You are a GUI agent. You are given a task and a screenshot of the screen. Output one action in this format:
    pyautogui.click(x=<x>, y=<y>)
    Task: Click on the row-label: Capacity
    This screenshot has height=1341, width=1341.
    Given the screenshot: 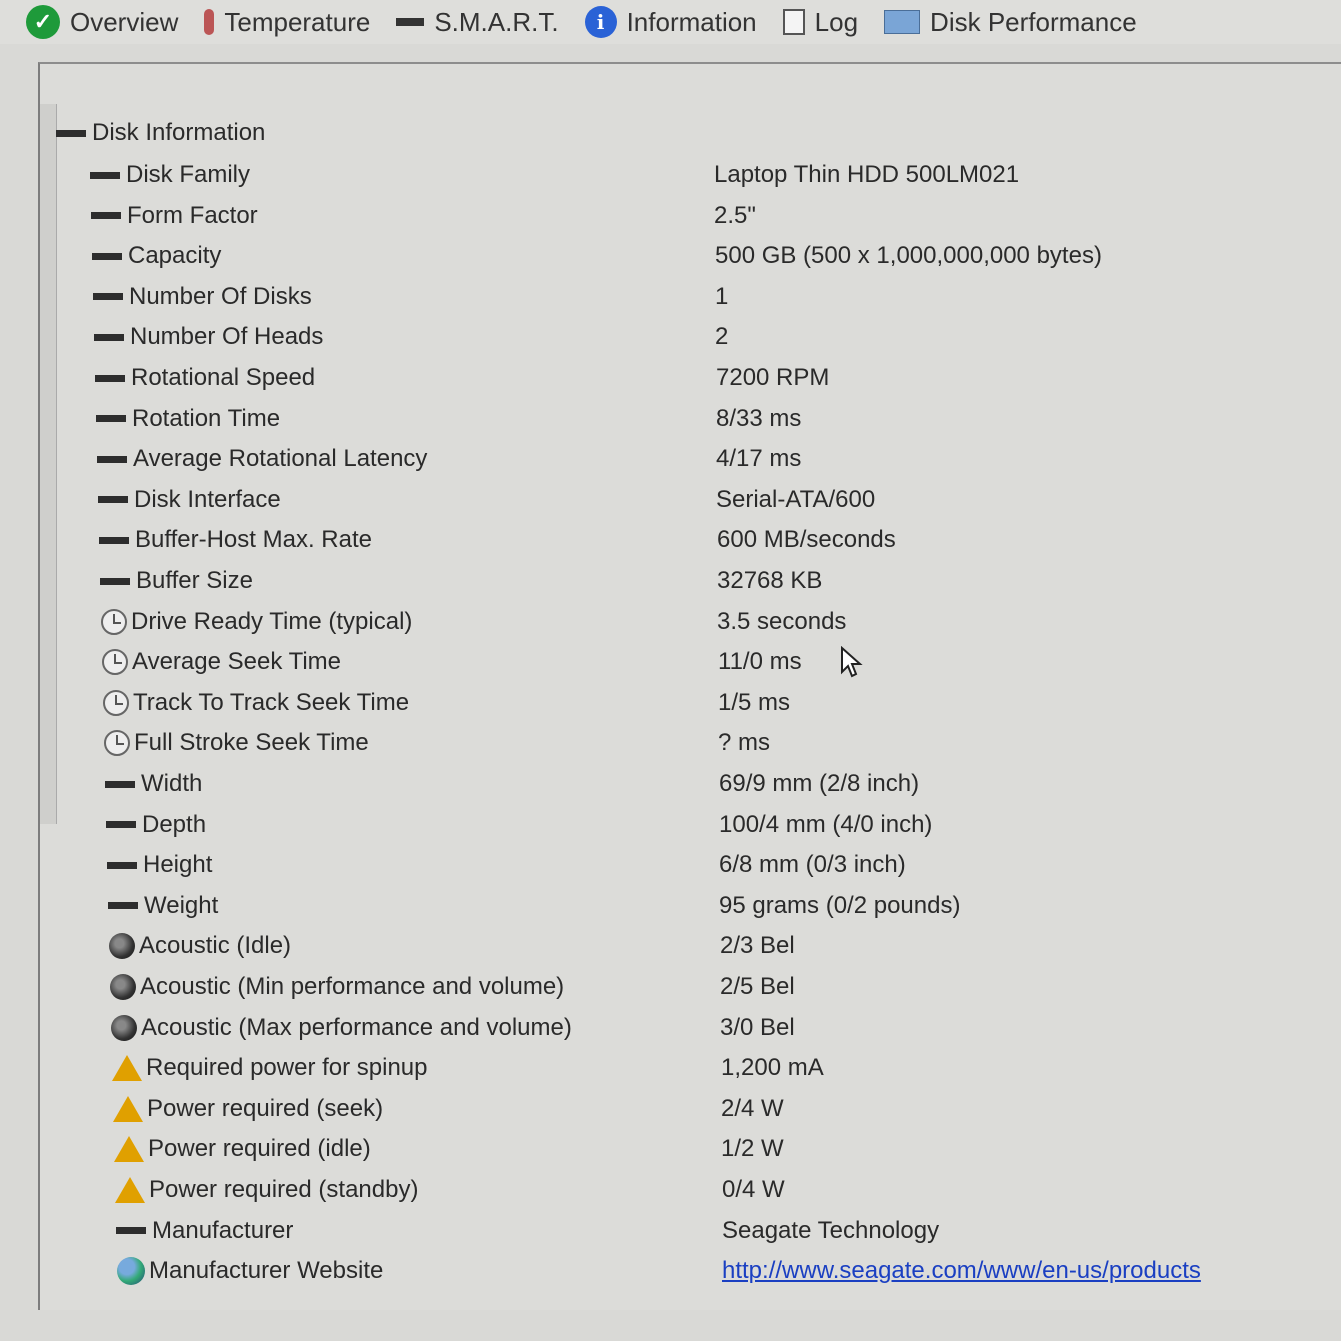 What is the action you would take?
    pyautogui.click(x=175, y=256)
    